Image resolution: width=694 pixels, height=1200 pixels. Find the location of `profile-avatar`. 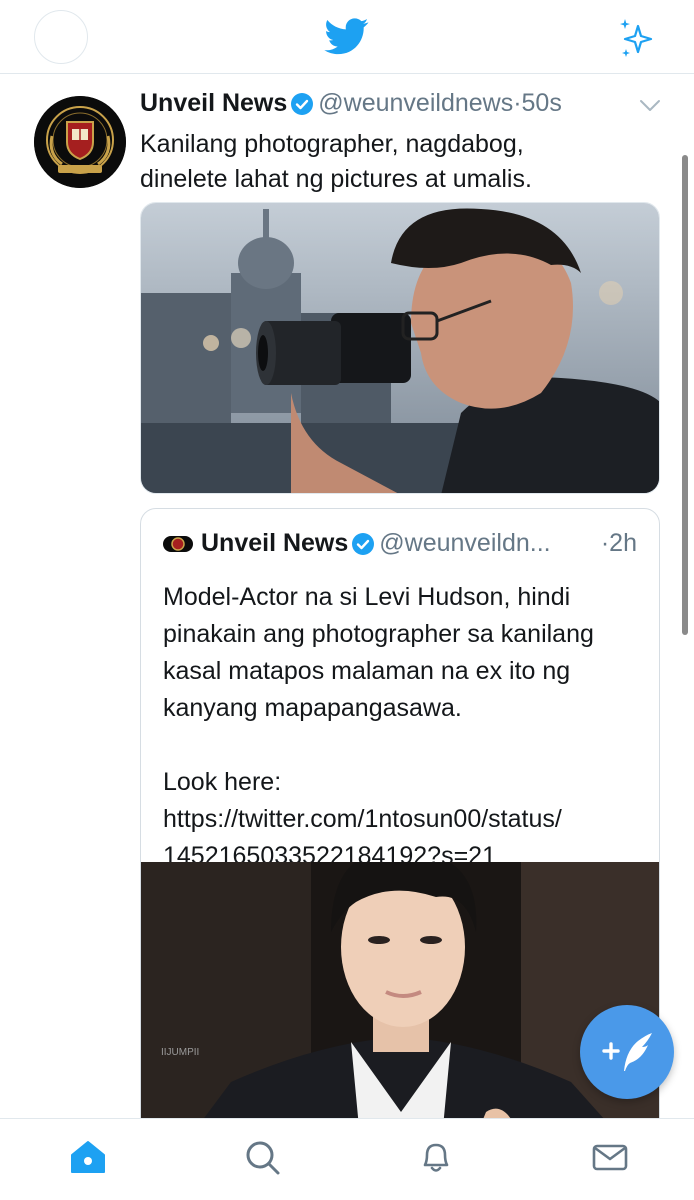

profile-avatar is located at coordinates (61, 37).